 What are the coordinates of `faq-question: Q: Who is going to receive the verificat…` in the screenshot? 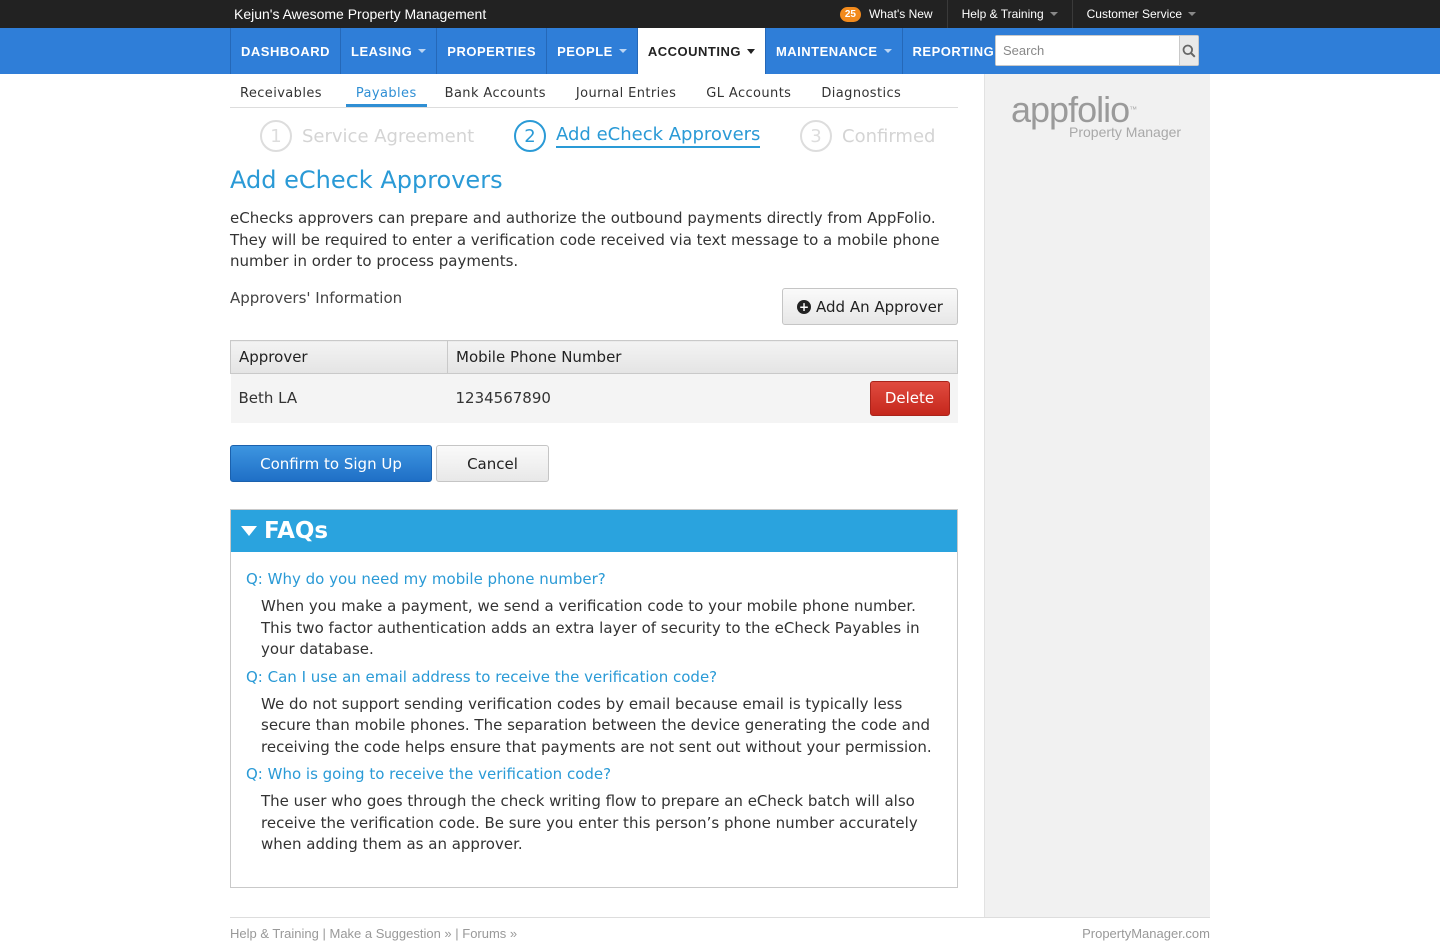 It's located at (429, 774).